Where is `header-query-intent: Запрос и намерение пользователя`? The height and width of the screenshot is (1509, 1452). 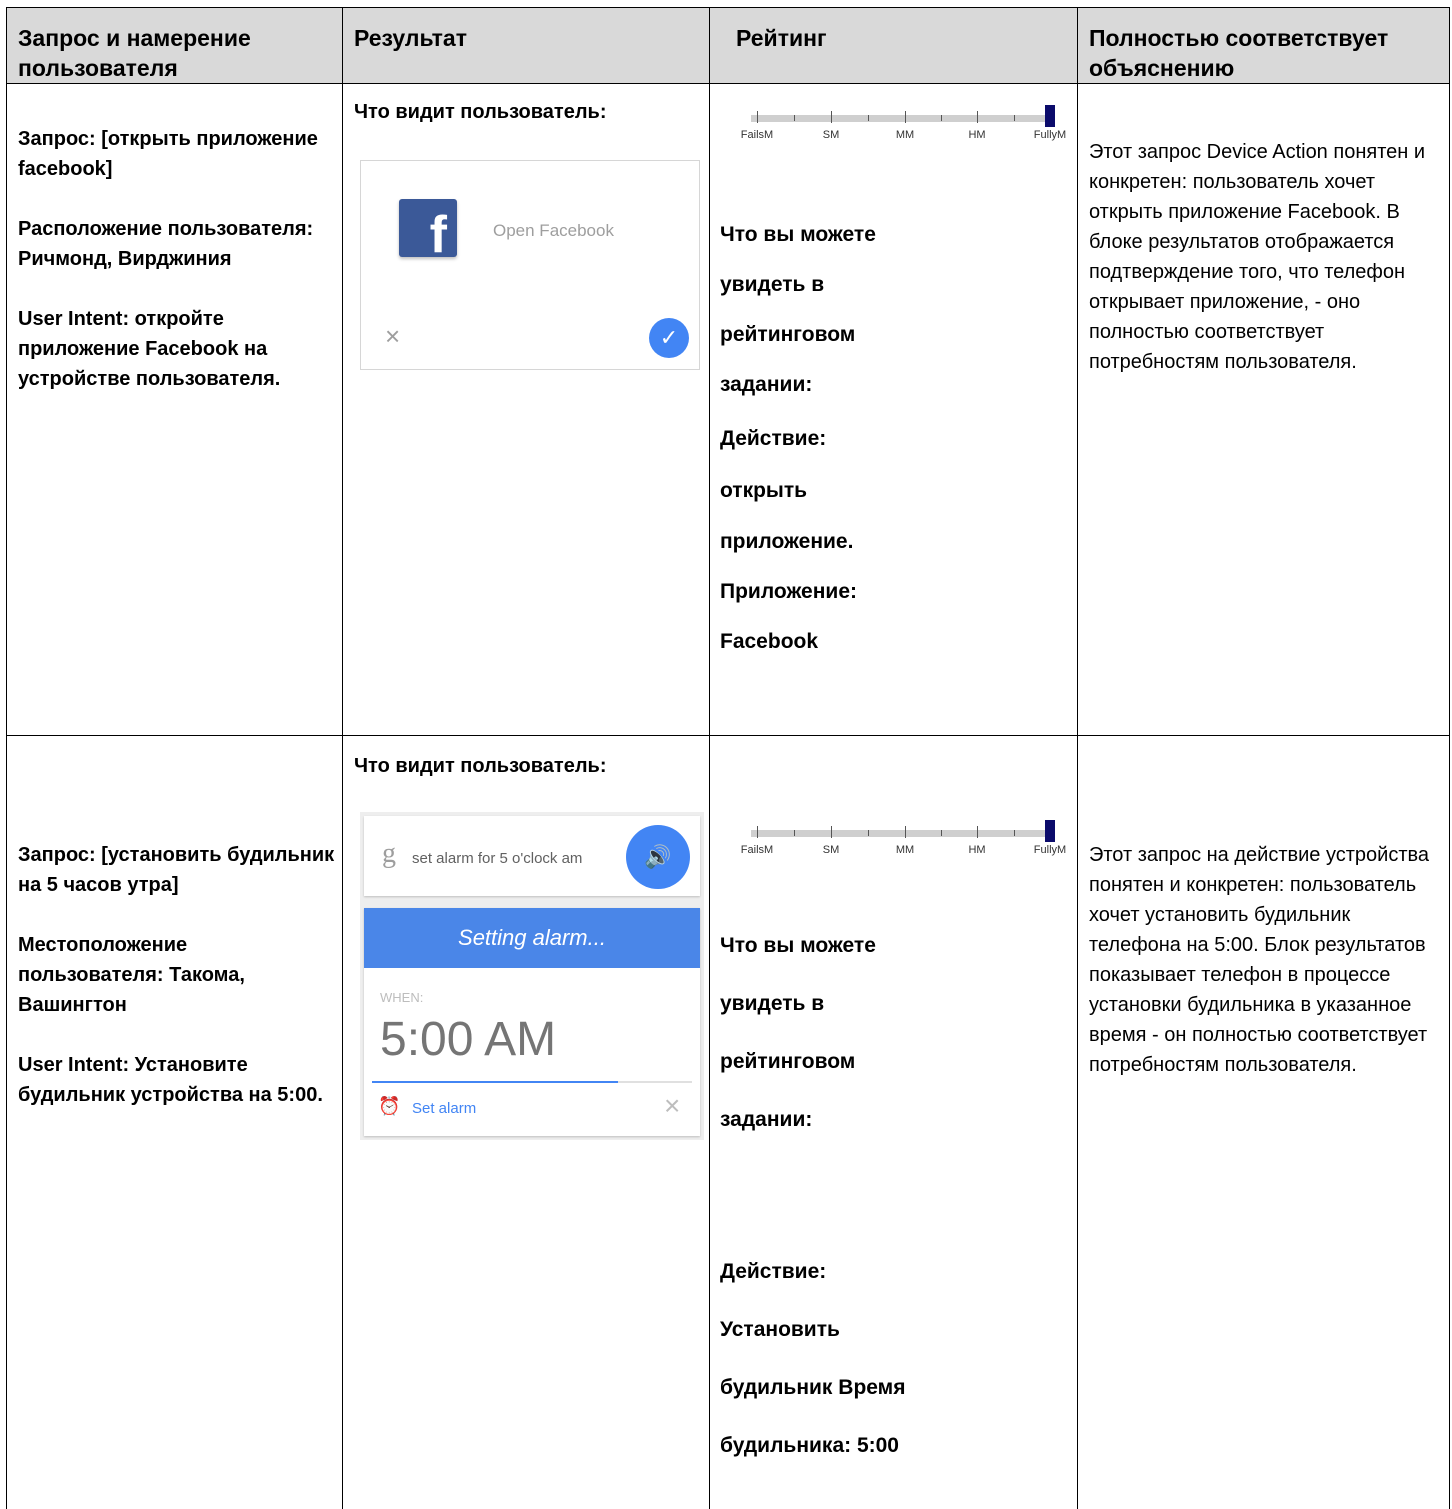
header-query-intent: Запрос и намерение пользователя is located at coordinates (134, 53).